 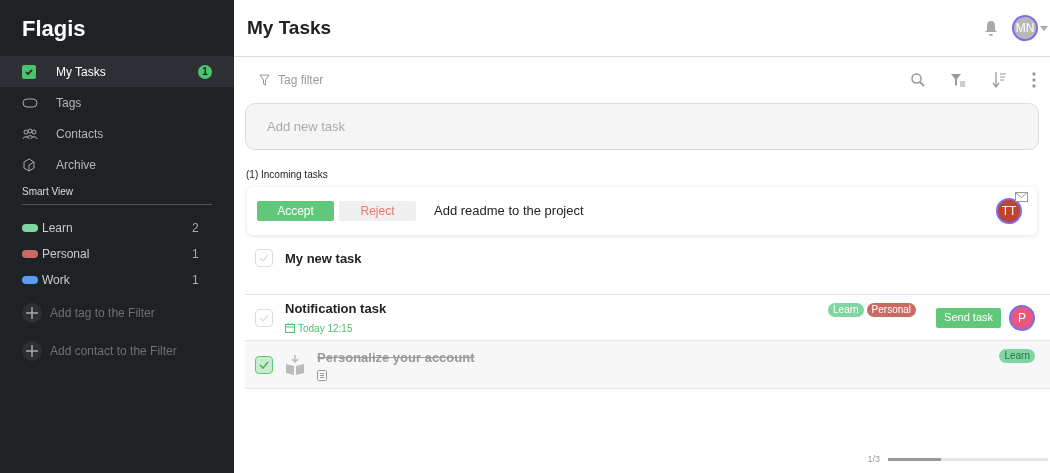 What do you see at coordinates (1044, 28) in the screenshot?
I see `caret-icon` at bounding box center [1044, 28].